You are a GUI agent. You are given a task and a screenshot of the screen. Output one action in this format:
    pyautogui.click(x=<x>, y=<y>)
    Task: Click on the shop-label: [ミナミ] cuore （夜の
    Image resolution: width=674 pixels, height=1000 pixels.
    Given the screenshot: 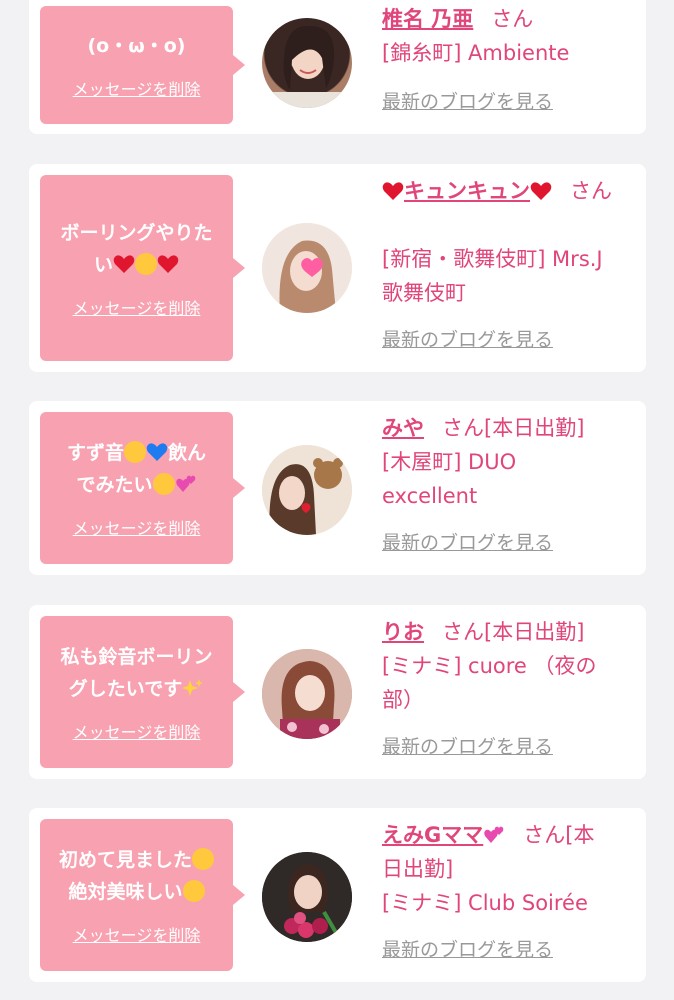 What is the action you would take?
    pyautogui.click(x=489, y=666)
    